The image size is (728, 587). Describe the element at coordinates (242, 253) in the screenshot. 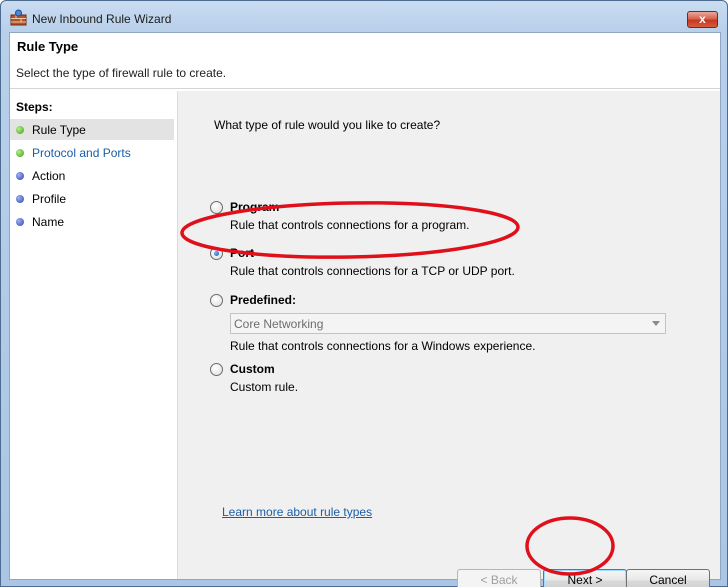

I see `option-title: Port` at that location.